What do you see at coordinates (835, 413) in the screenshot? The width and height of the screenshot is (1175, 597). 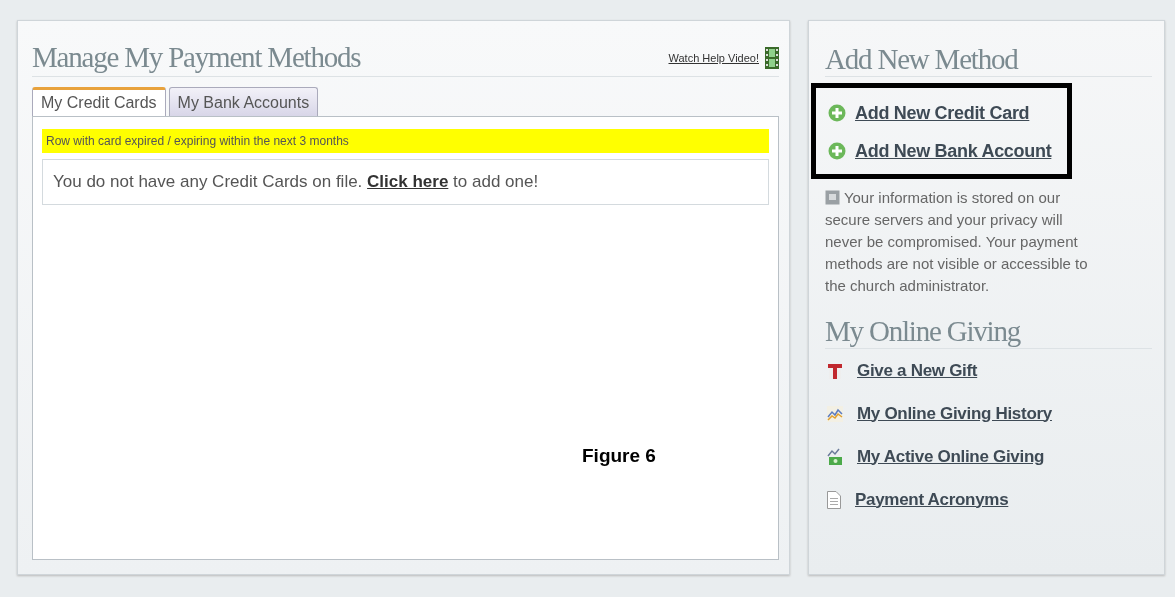 I see `line-chart-icon` at bounding box center [835, 413].